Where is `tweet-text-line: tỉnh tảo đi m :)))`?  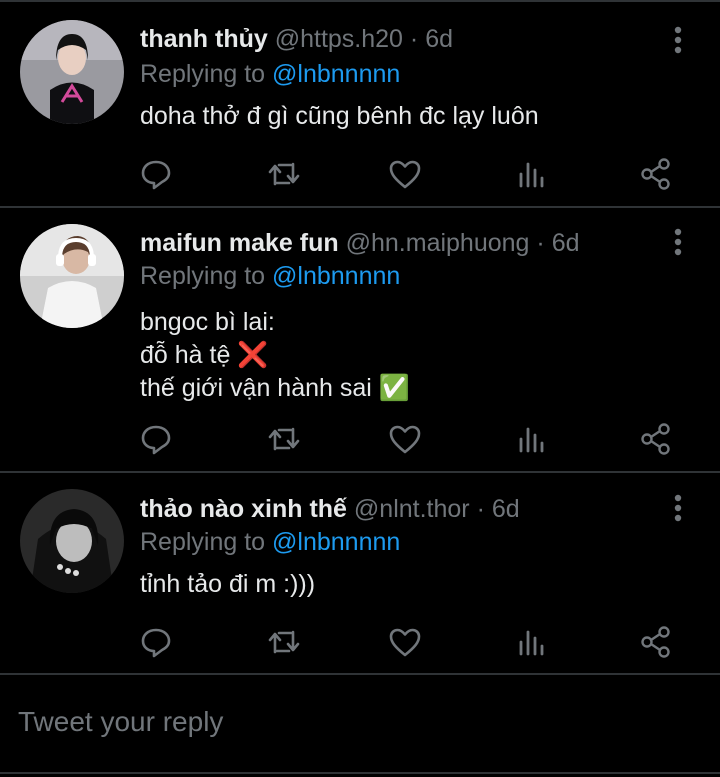 tweet-text-line: tỉnh tảo đi m :))) is located at coordinates (228, 584).